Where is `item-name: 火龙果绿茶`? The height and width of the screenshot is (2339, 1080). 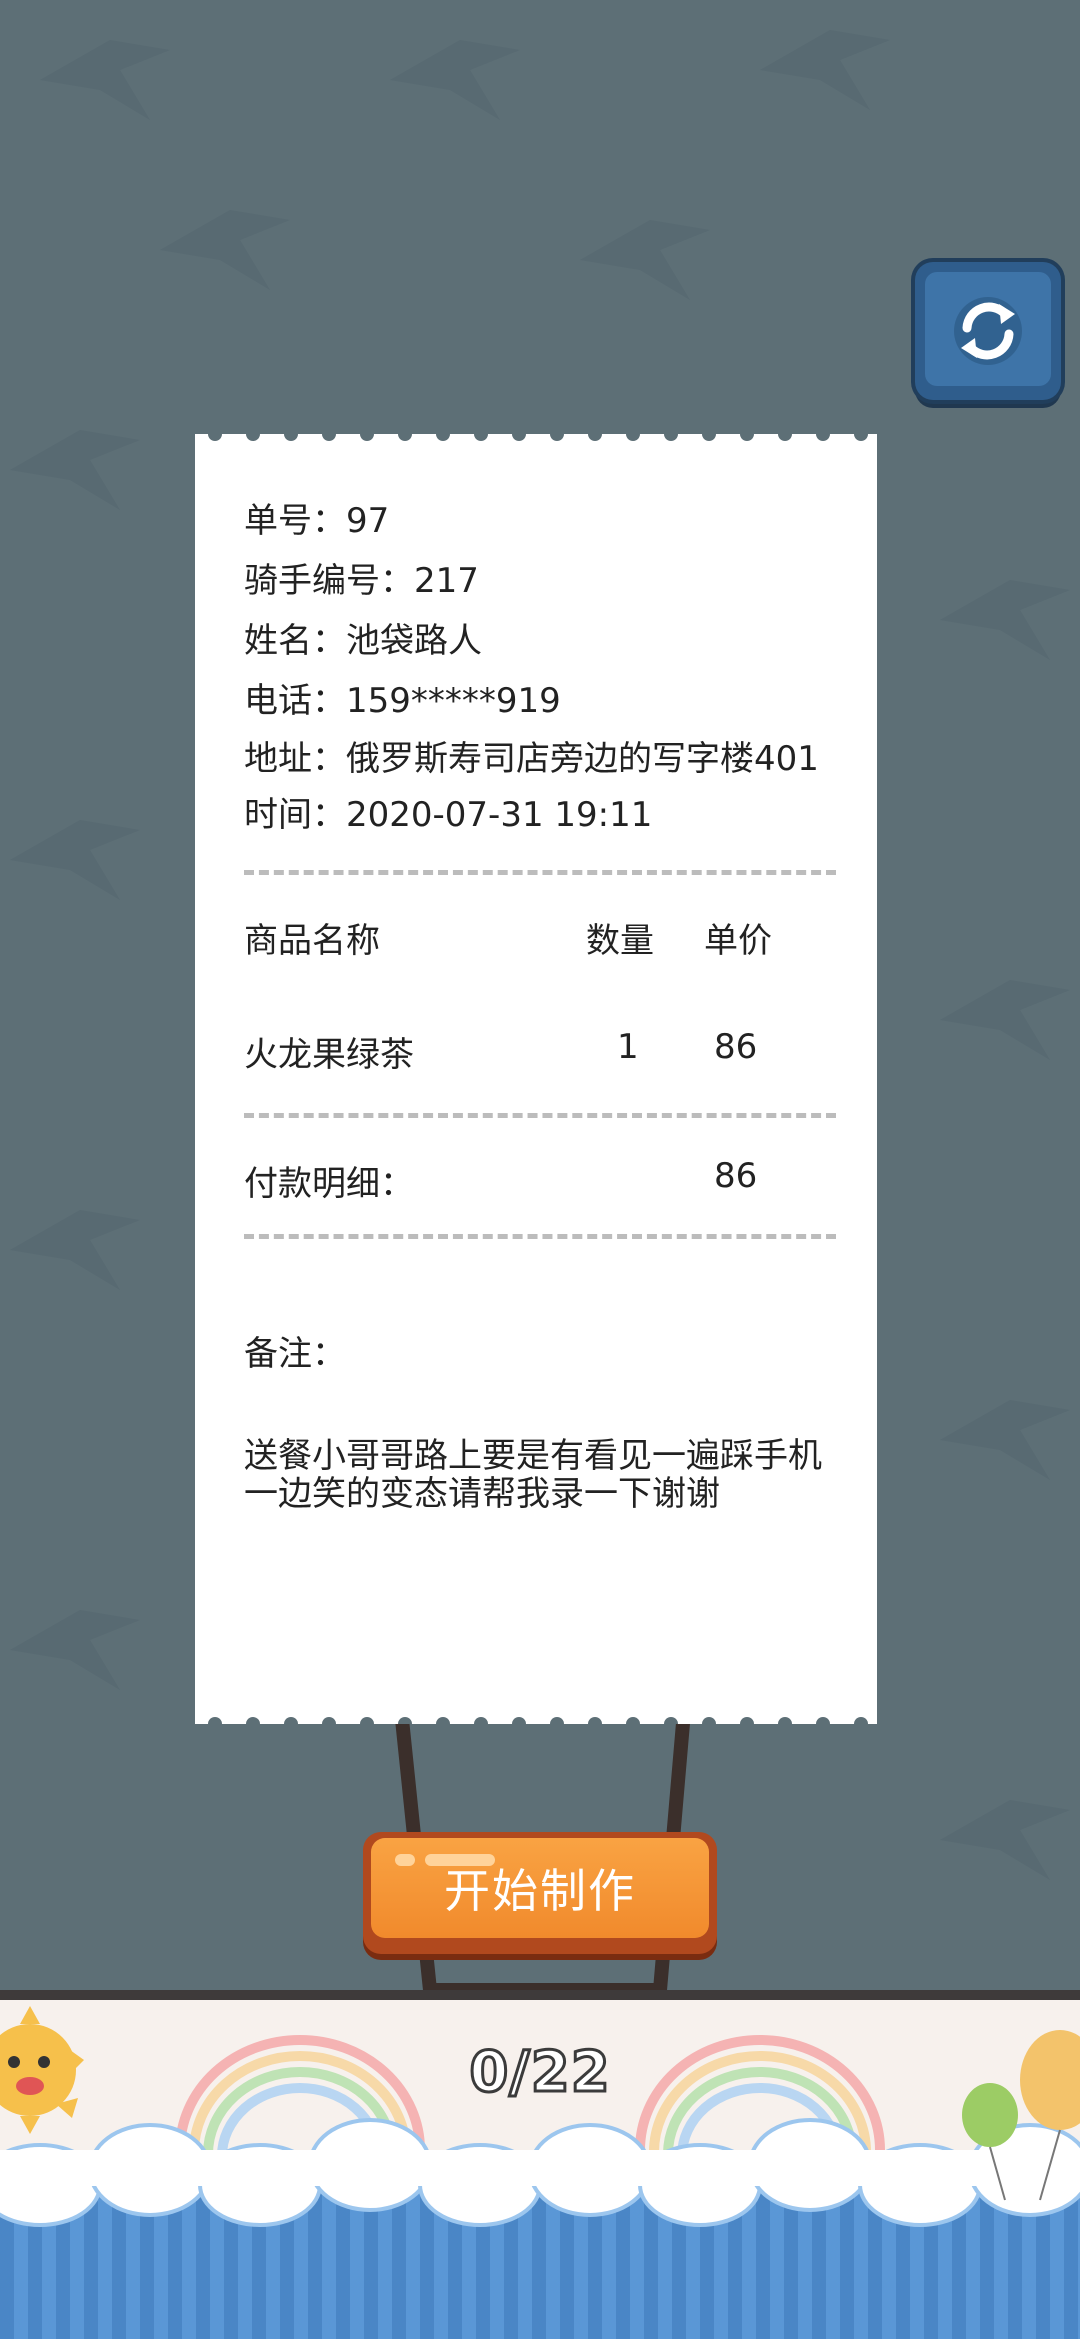
item-name: 火龙果绿茶 is located at coordinates (329, 1055).